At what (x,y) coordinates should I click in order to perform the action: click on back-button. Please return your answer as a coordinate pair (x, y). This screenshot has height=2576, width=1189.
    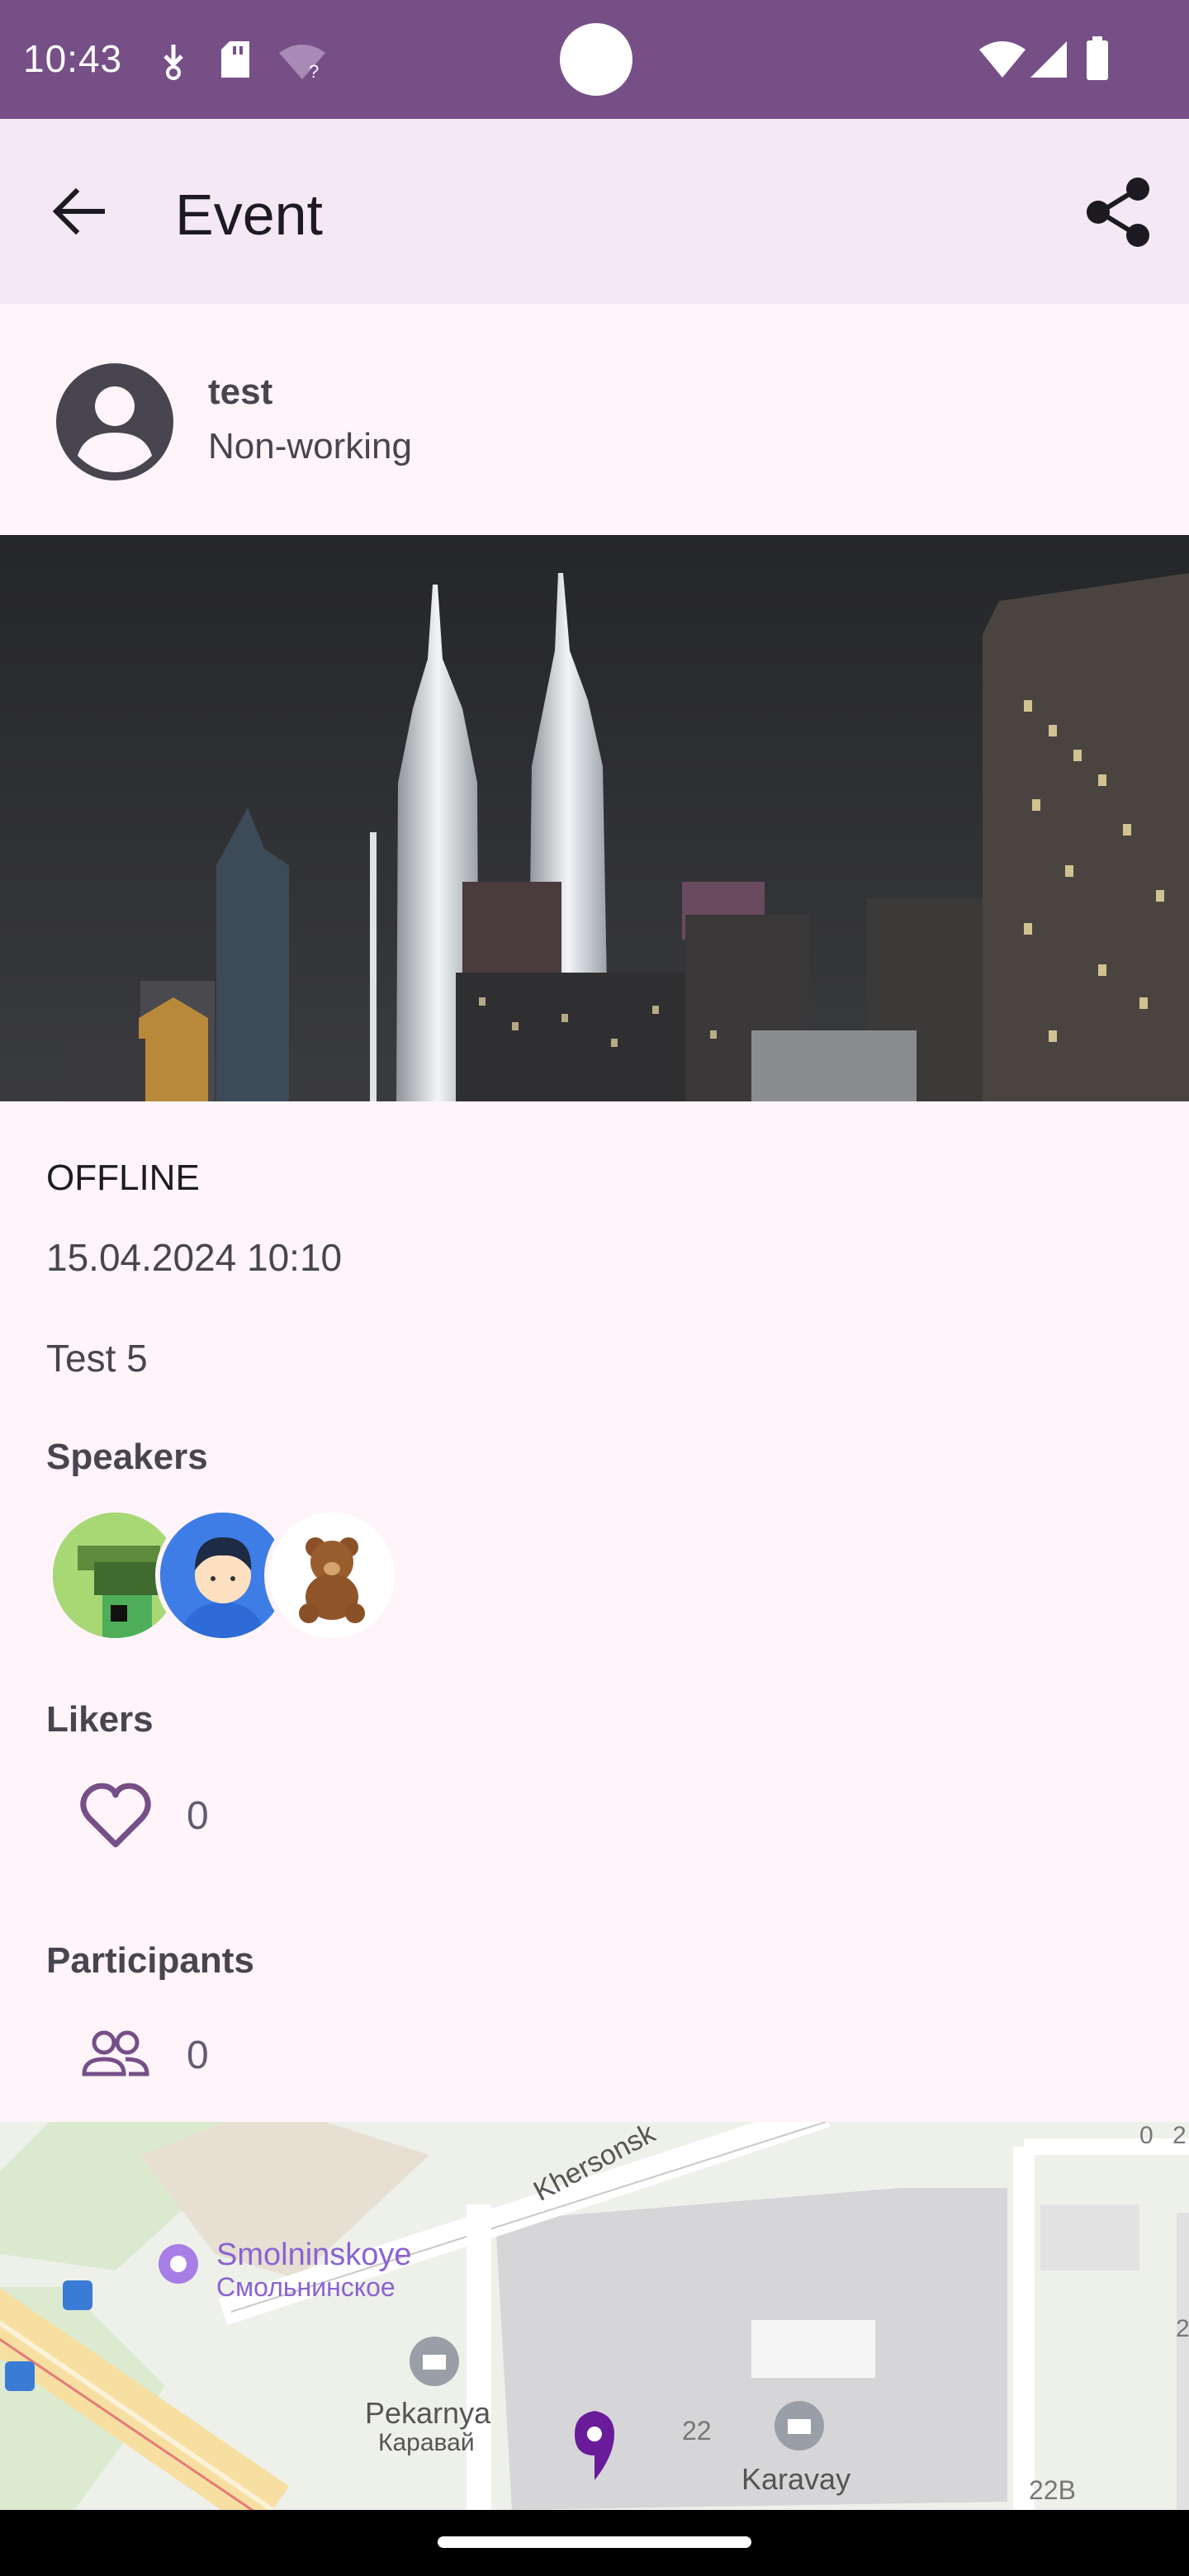
    Looking at the image, I should click on (79, 211).